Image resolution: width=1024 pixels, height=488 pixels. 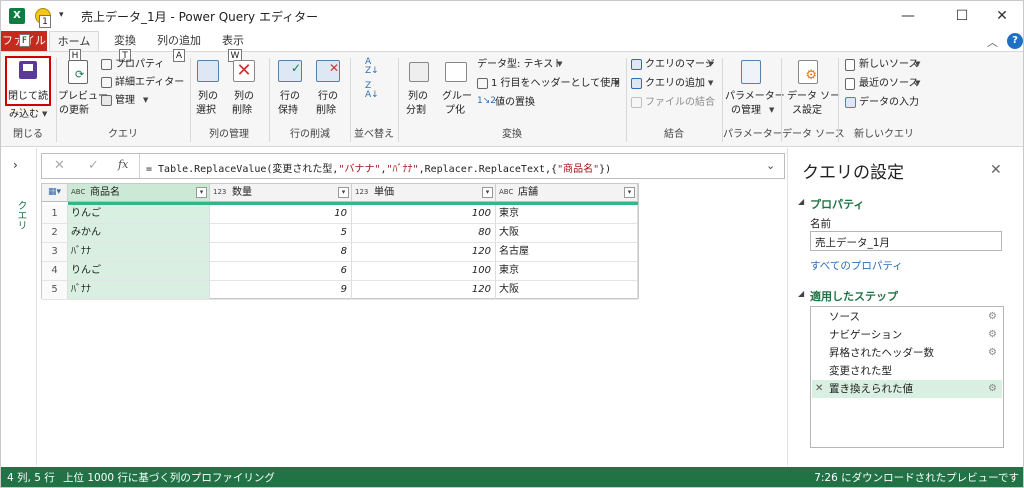 I want to click on applied-step-selected: ✕ 置き換えられた値 ⚙, so click(x=907, y=389).